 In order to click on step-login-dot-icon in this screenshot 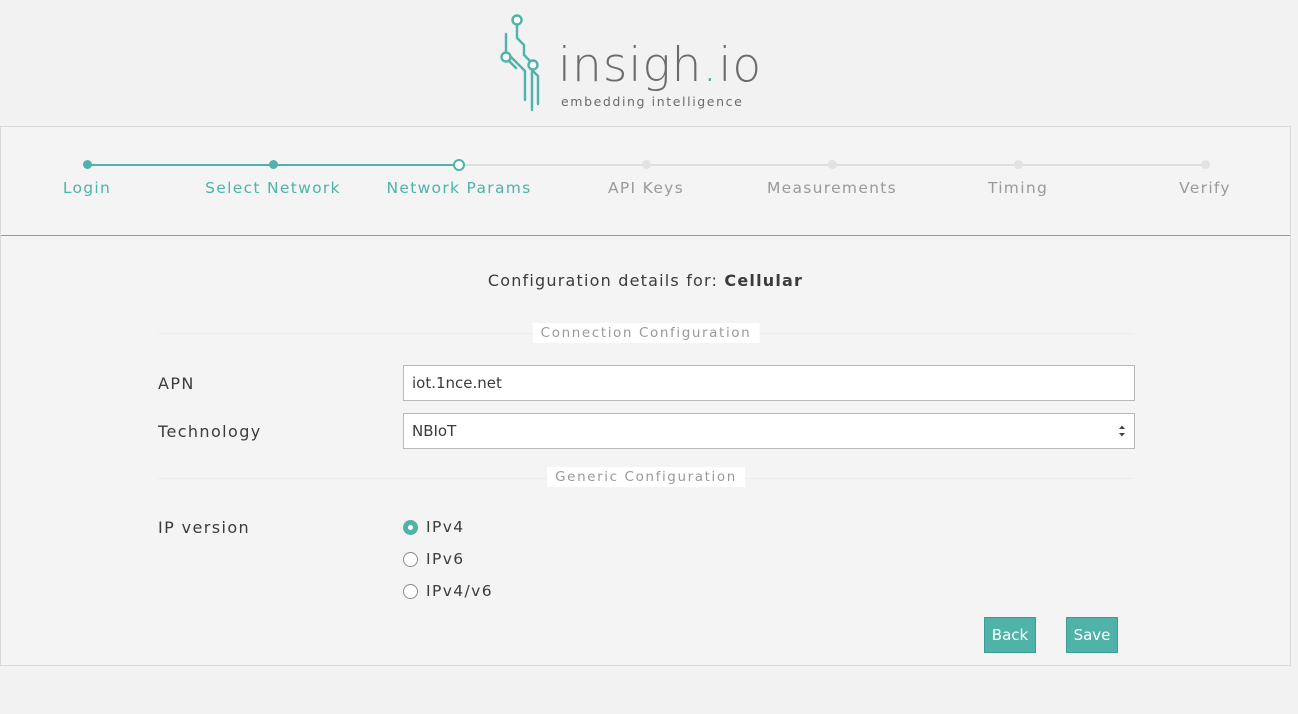, I will do `click(87, 164)`.